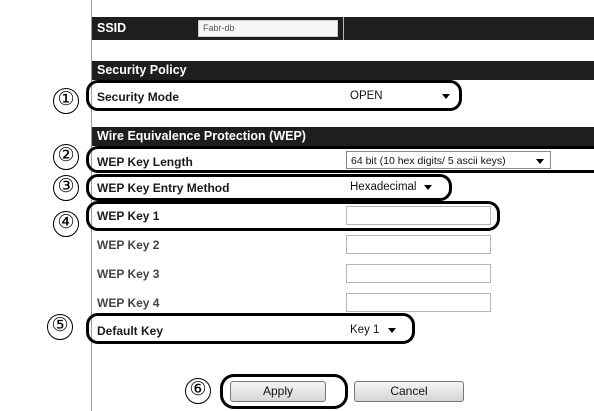  Describe the element at coordinates (128, 245) in the screenshot. I see `wep-key2-label: WEP Key 2` at that location.